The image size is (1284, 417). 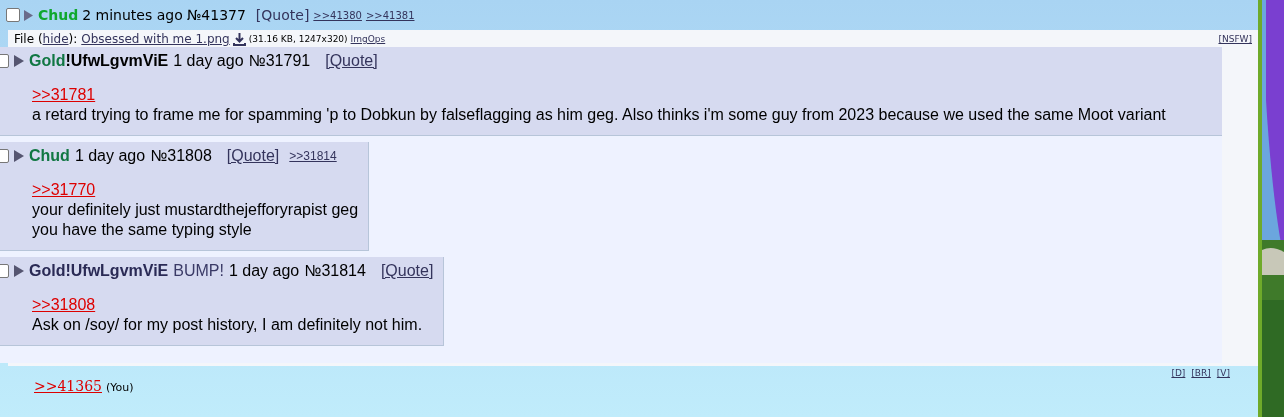 I want to click on reply-link: >>31770, so click(x=64, y=190).